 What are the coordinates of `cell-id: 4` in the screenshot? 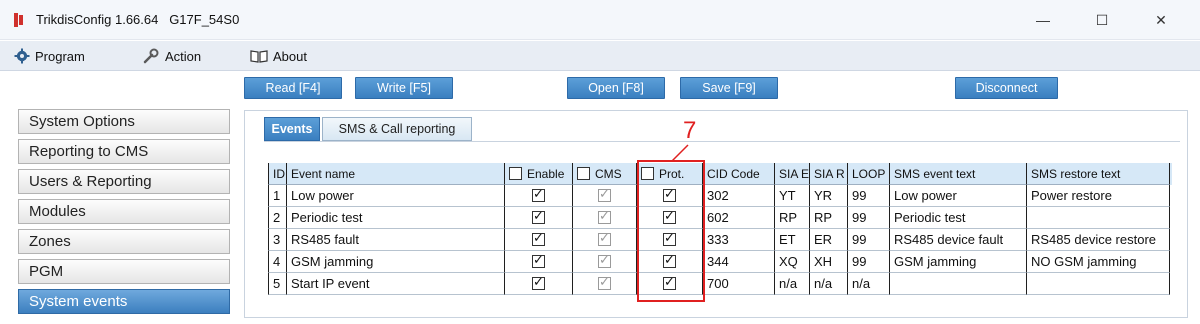 It's located at (277, 262).